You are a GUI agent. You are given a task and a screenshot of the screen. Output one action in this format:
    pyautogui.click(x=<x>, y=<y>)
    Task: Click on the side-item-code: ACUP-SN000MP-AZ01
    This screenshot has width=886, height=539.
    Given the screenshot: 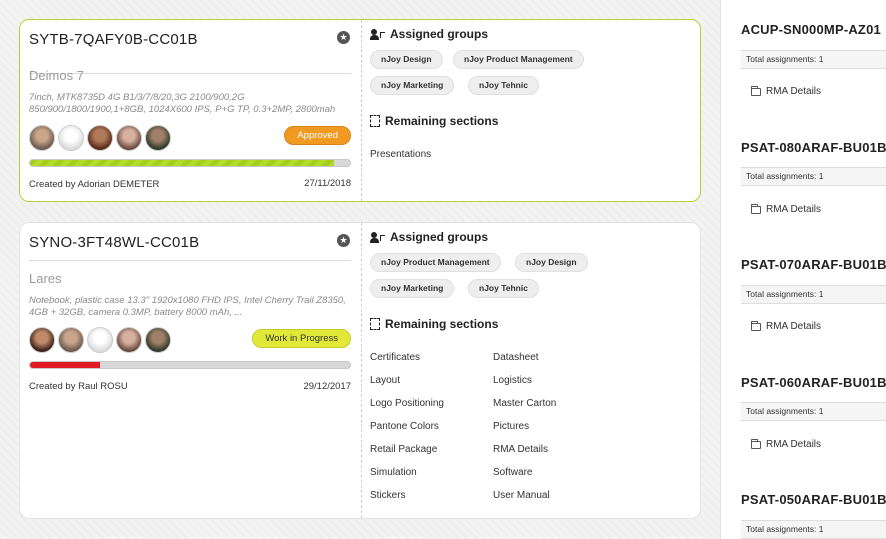 What is the action you would take?
    pyautogui.click(x=811, y=29)
    